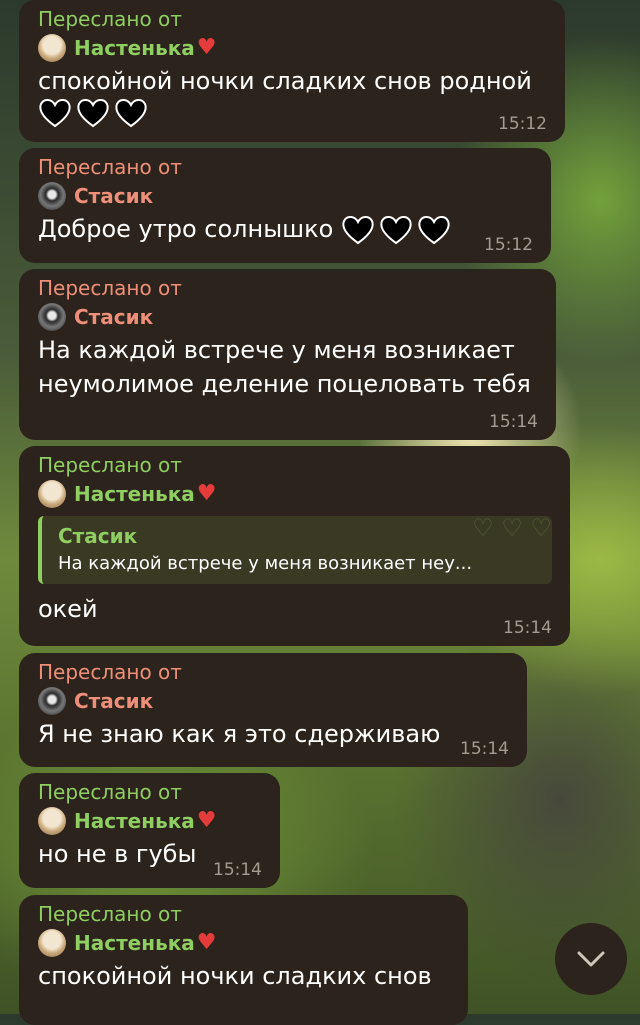  What do you see at coordinates (235, 976) in the screenshot?
I see `message-text: спокойной ночки сладких снов` at bounding box center [235, 976].